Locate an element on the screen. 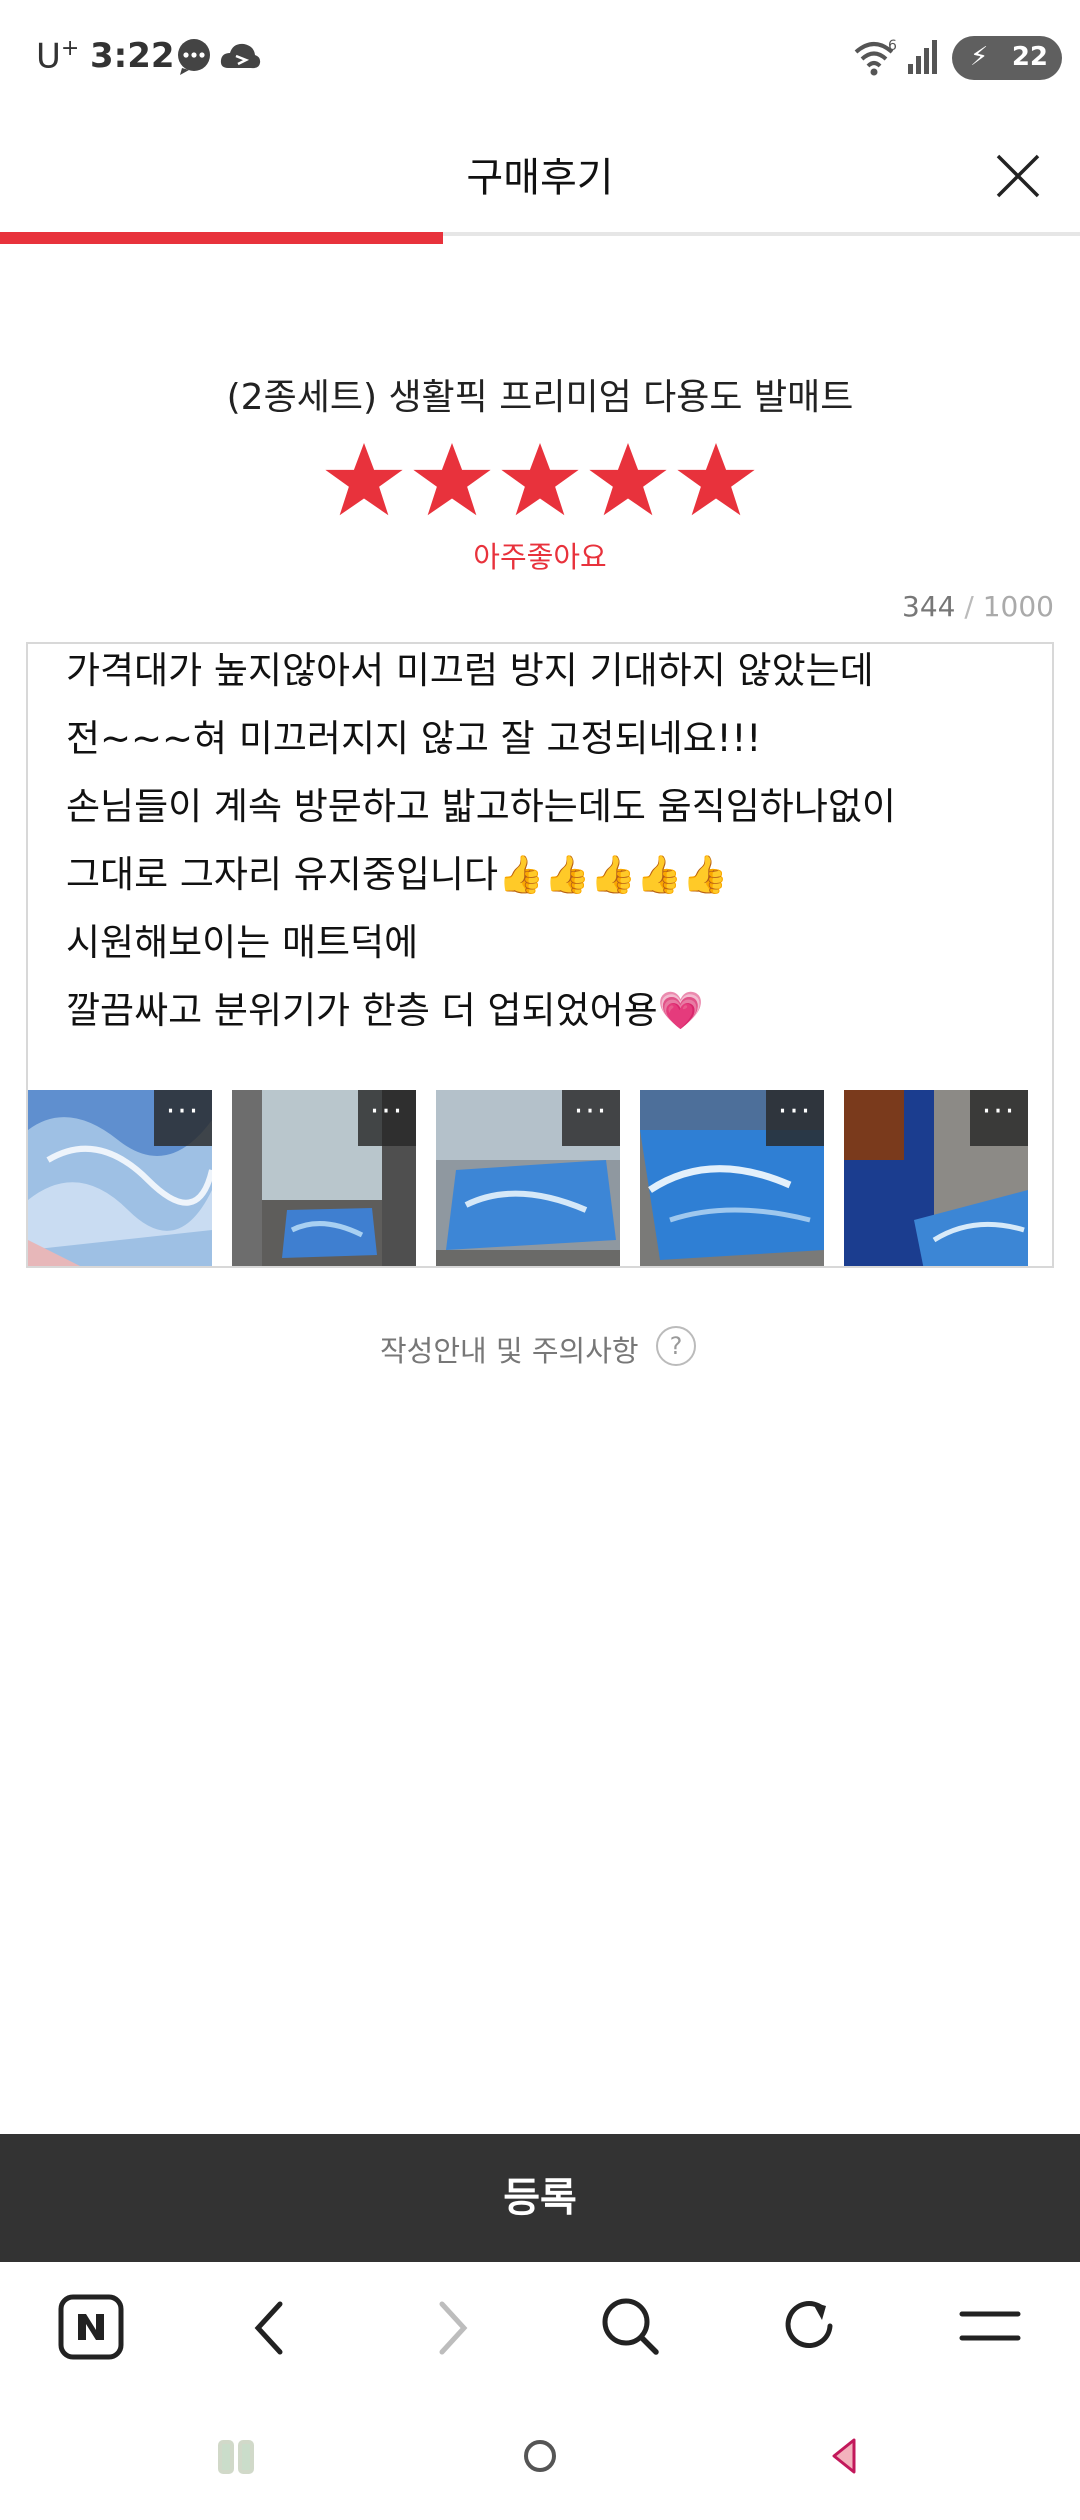 Image resolution: width=1080 pixels, height=2520 pixels. cloud-icon is located at coordinates (240, 56).